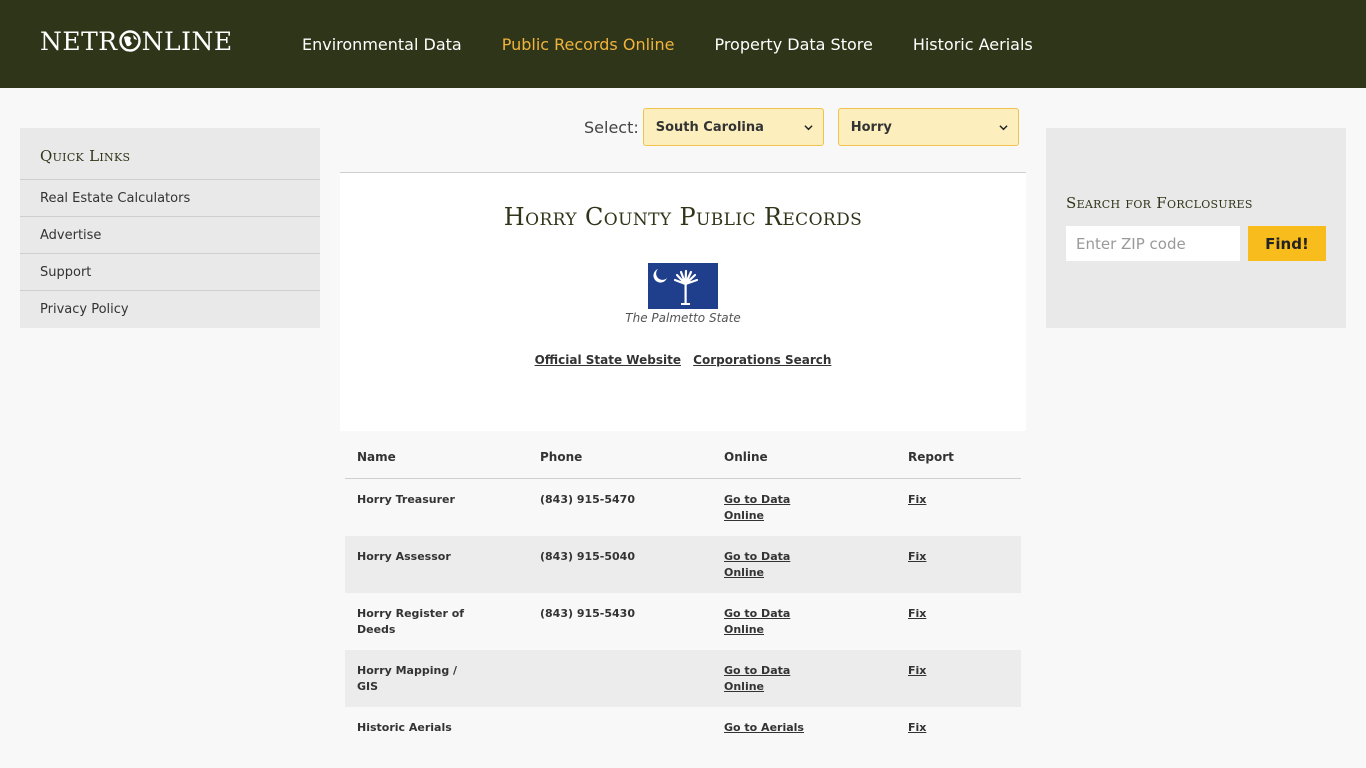 Image resolution: width=1366 pixels, height=768 pixels. I want to click on record-phone: (843) 915-5470, so click(587, 499).